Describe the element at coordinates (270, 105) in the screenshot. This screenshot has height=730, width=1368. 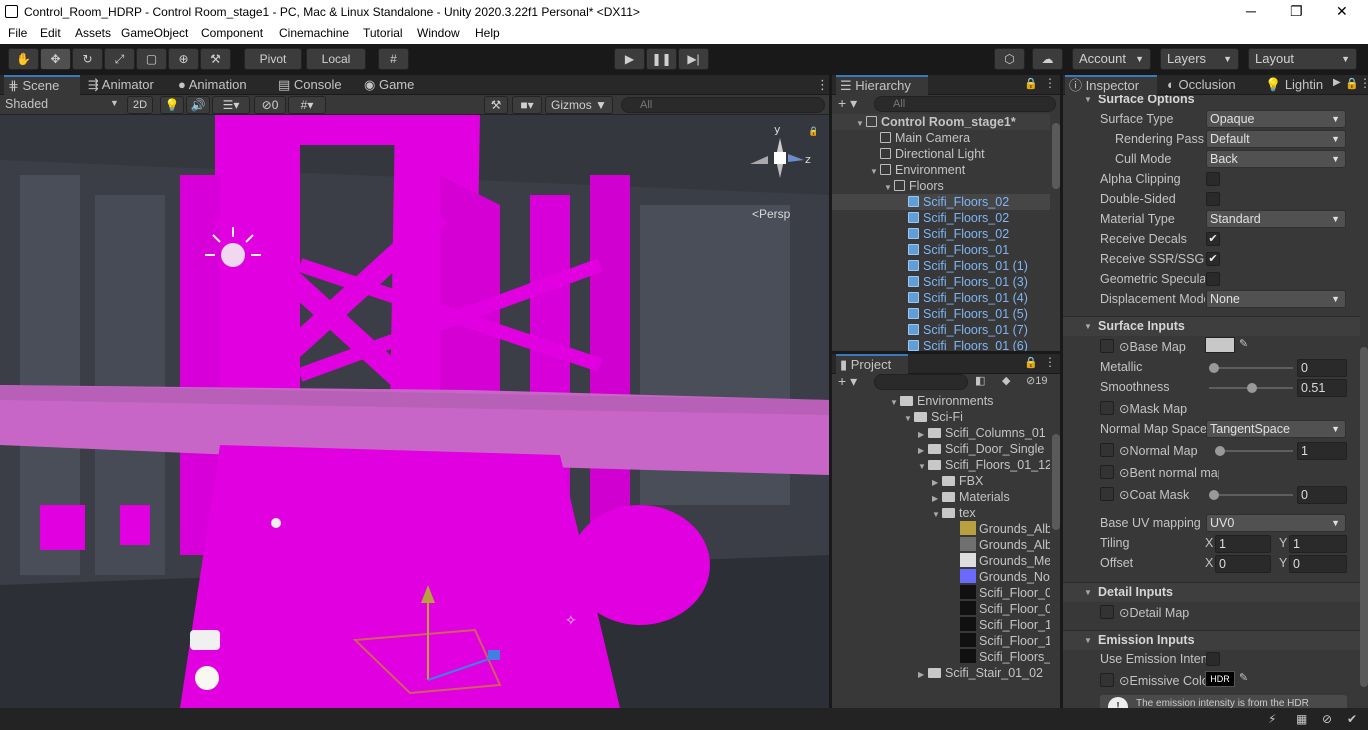
I see `hidden-objects-toggle: ⊘ 0` at that location.